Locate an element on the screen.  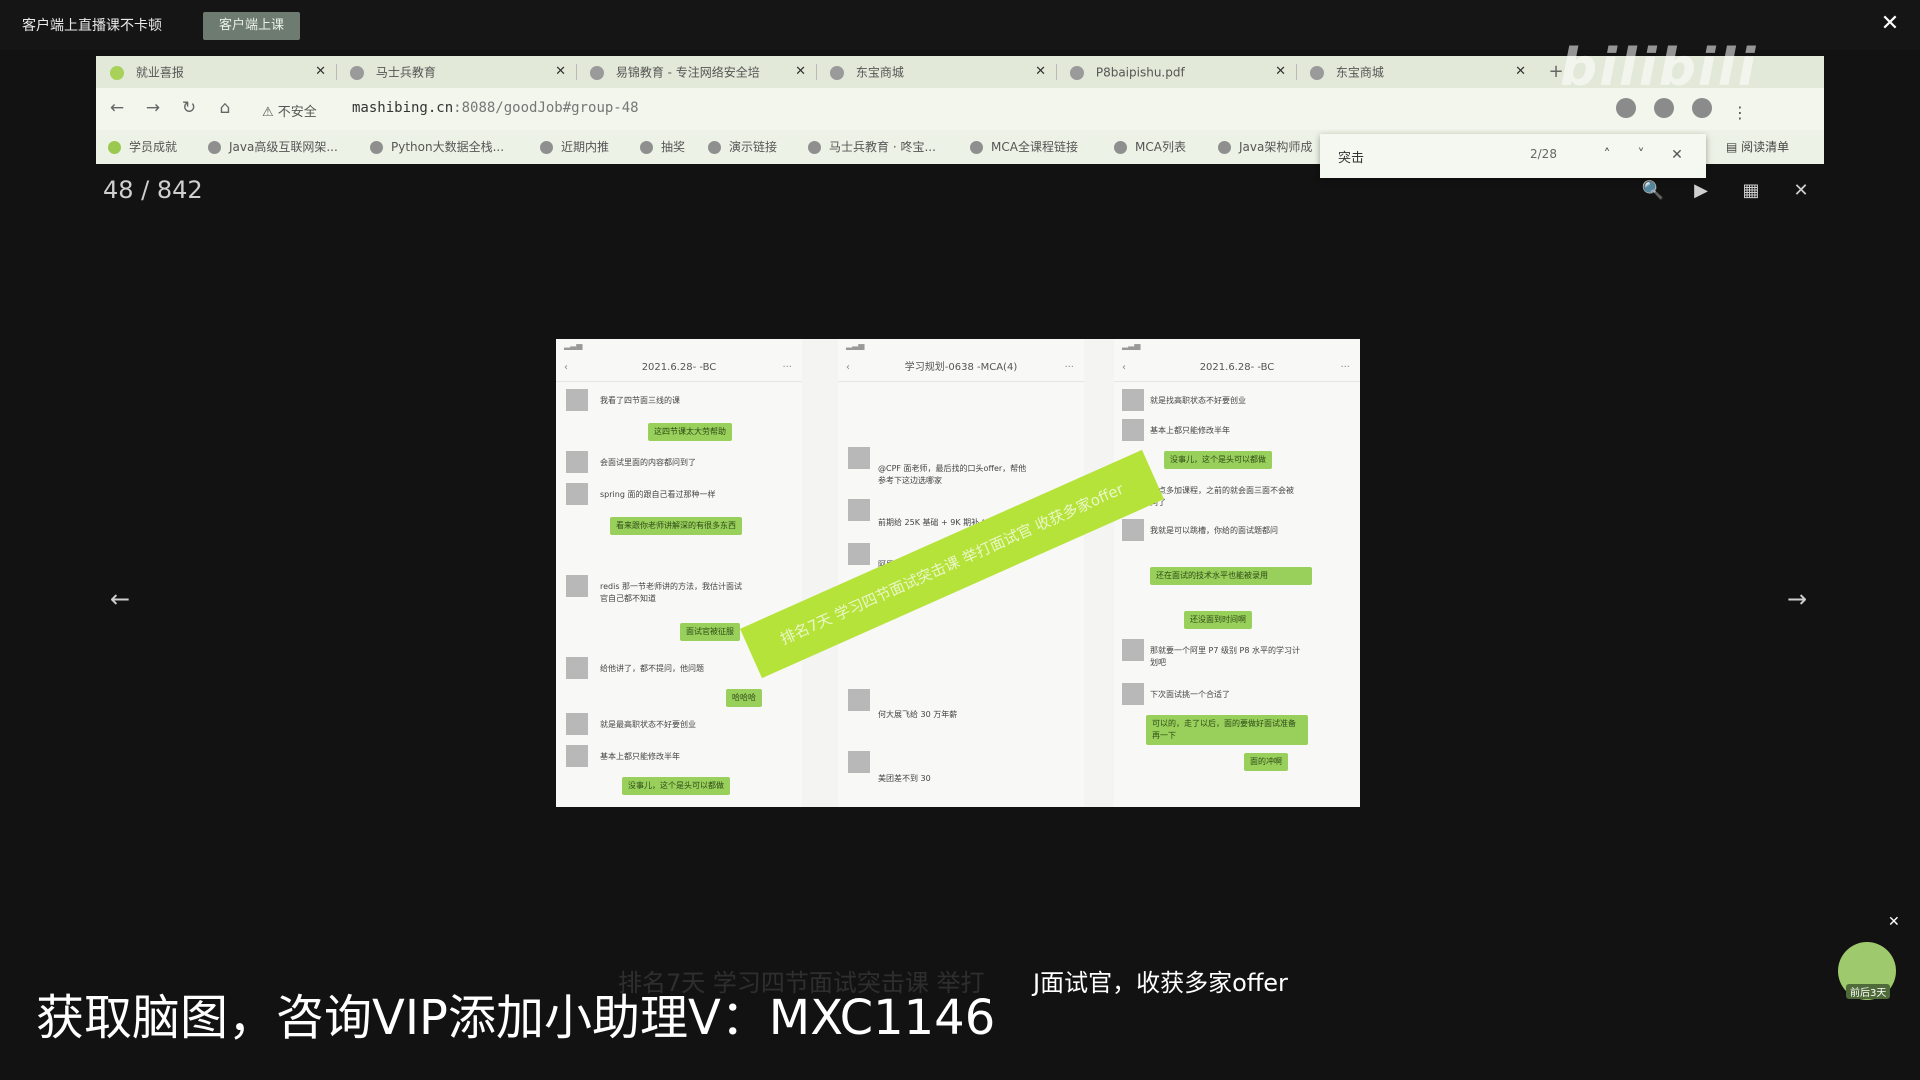
find-input: 突击 is located at coordinates (1351, 156).